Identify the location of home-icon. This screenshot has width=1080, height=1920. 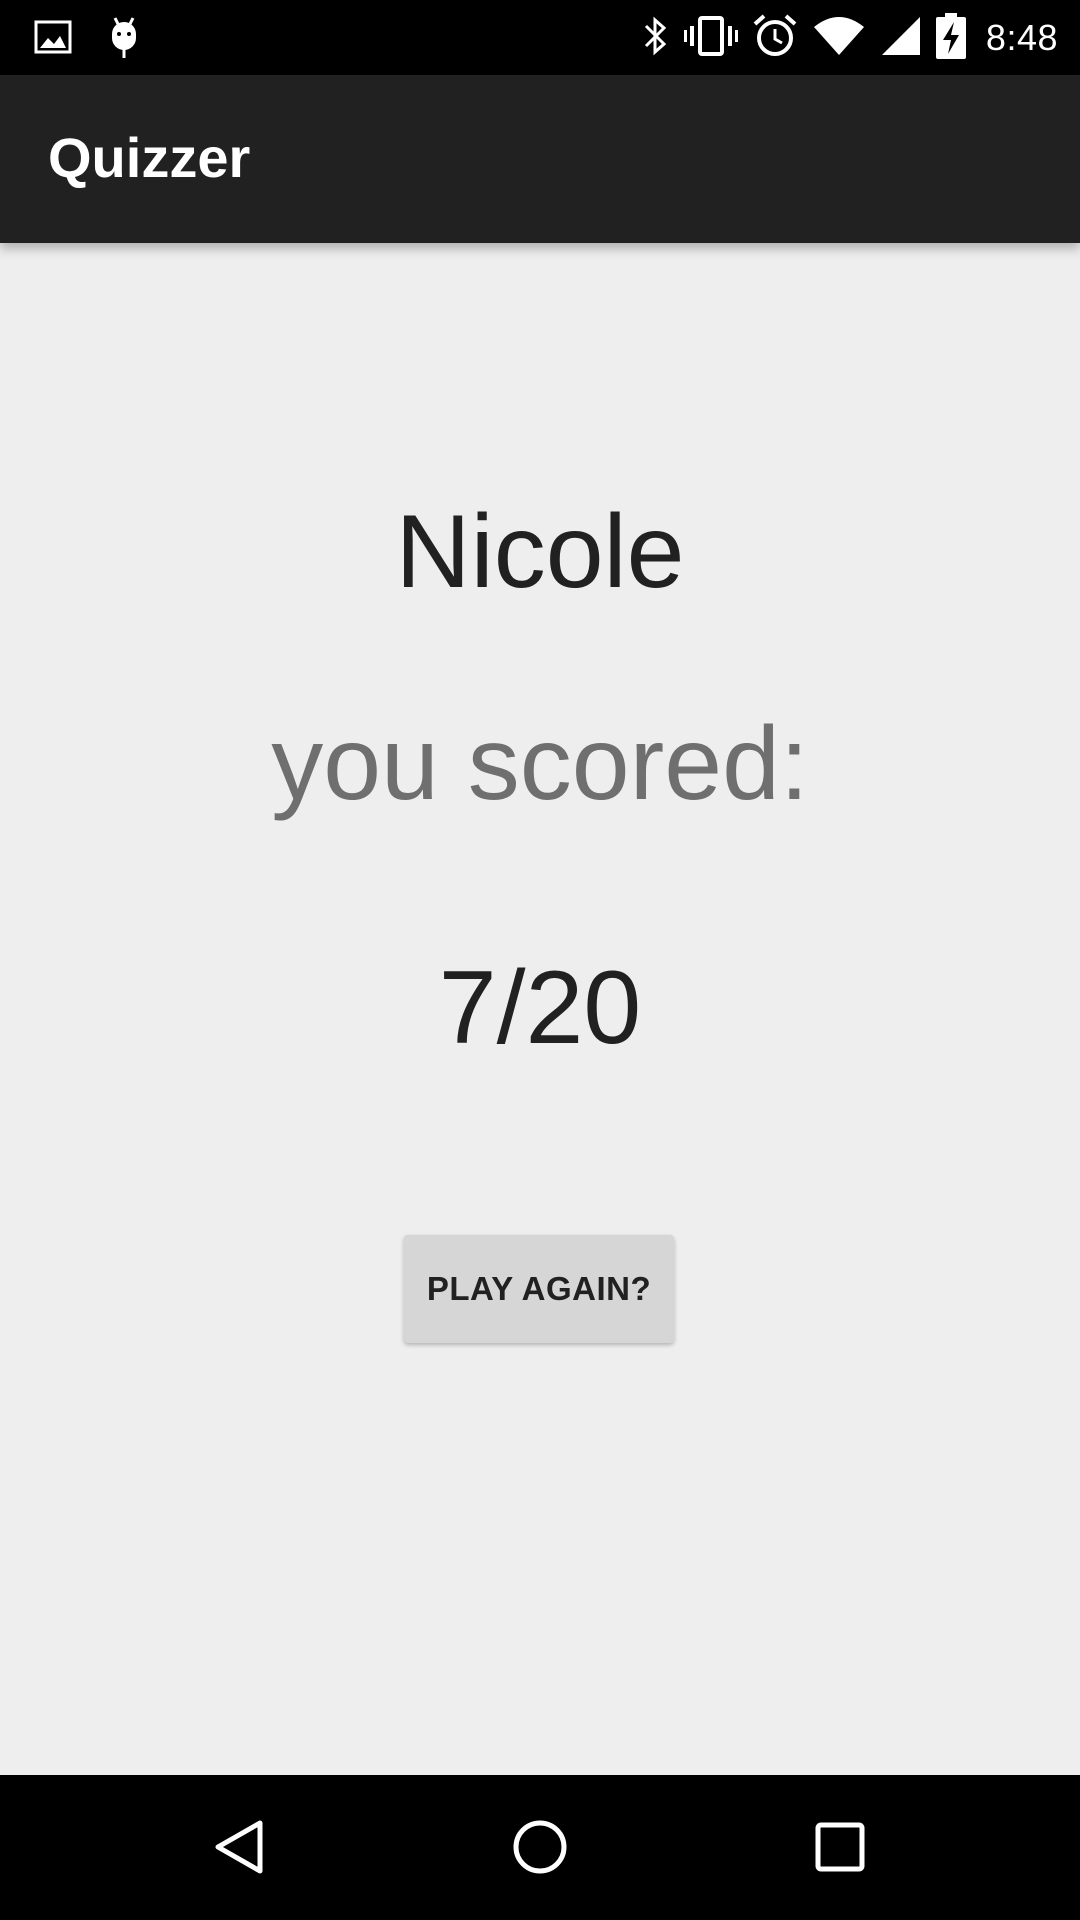
(540, 1849).